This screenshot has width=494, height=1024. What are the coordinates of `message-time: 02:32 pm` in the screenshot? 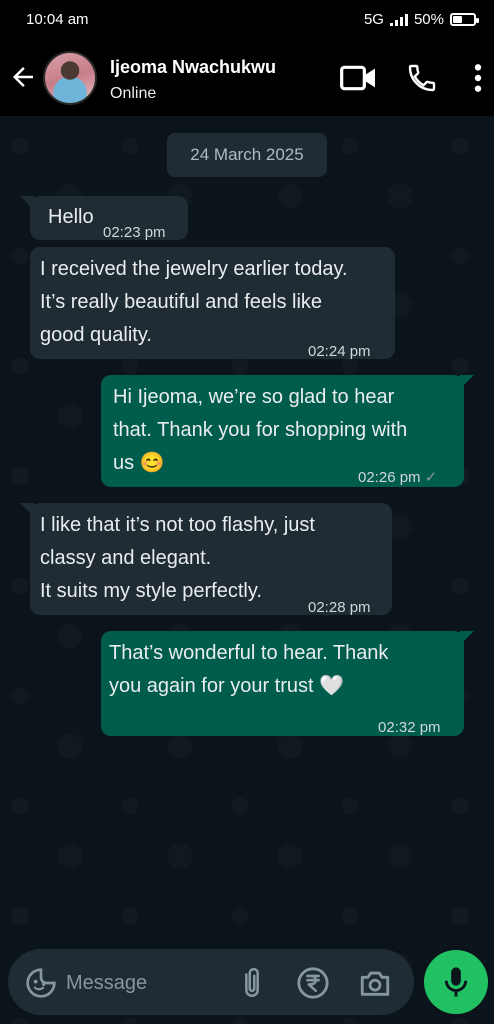 It's located at (409, 727).